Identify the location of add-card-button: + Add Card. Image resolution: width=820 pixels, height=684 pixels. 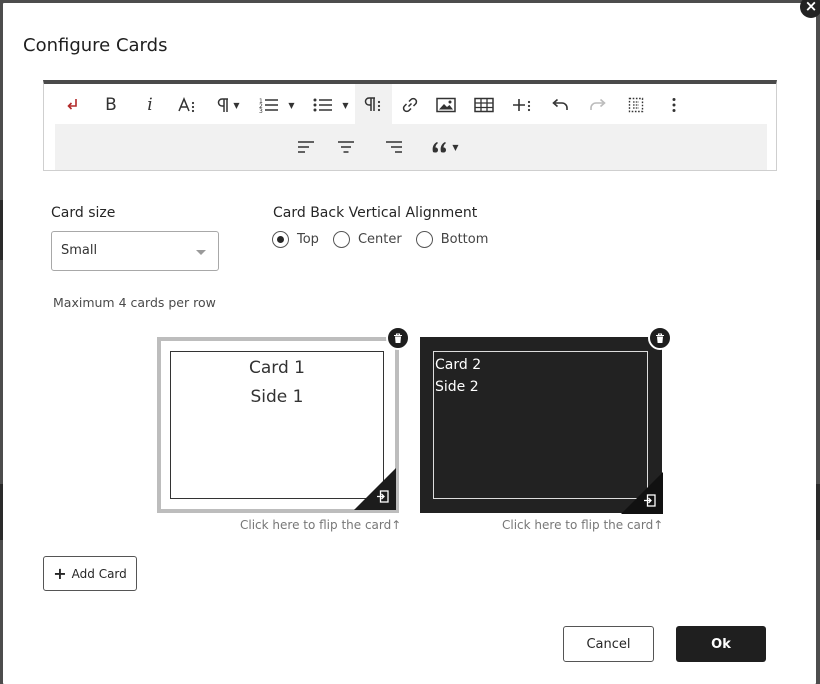
(90, 573).